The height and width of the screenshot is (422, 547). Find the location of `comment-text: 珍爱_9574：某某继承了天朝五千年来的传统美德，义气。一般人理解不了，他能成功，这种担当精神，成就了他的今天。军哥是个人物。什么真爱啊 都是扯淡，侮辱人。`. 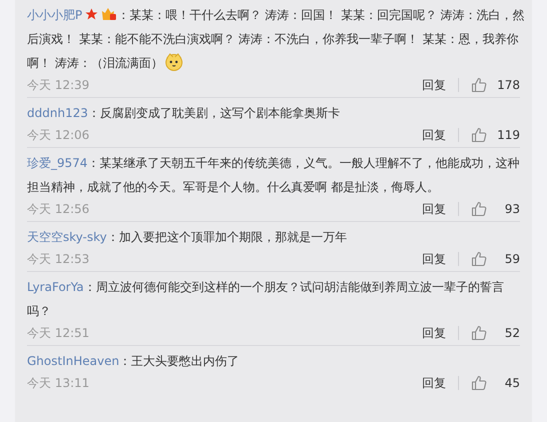

comment-text: 珍爱_9574：某某继承了天朝五千年来的传统美德，义气。一般人理解不了，他能成功，这种担当精神，成就了他的今天。军哥是个人物。什么真爱啊 都是扯淡，侮辱人。 is located at coordinates (274, 175).